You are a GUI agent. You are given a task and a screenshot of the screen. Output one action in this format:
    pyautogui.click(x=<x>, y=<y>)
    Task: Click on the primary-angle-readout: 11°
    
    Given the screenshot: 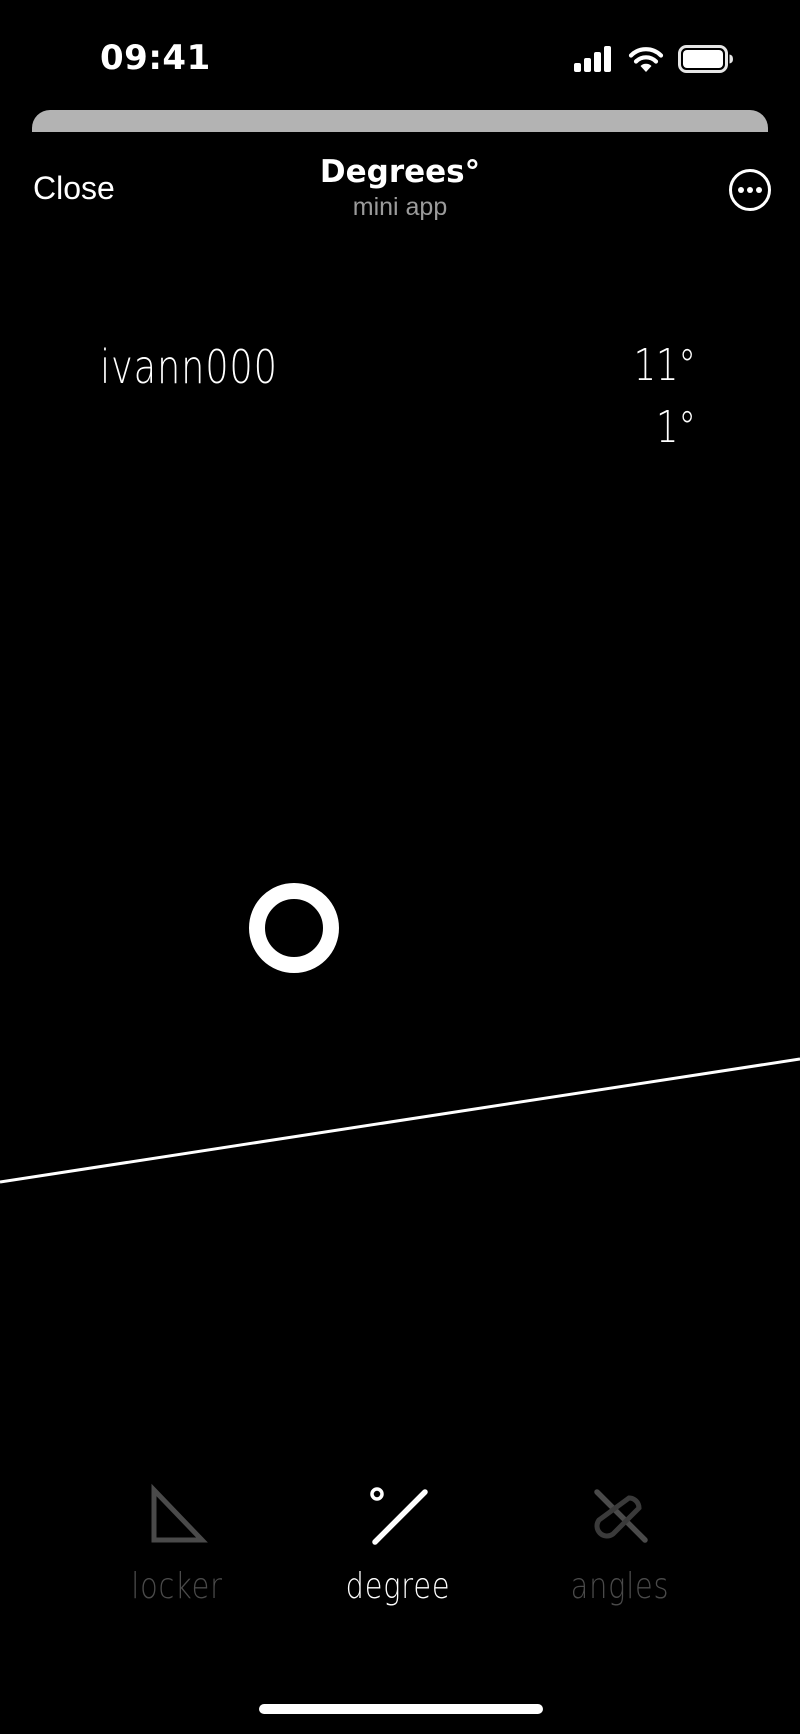 What is the action you would take?
    pyautogui.click(x=664, y=365)
    